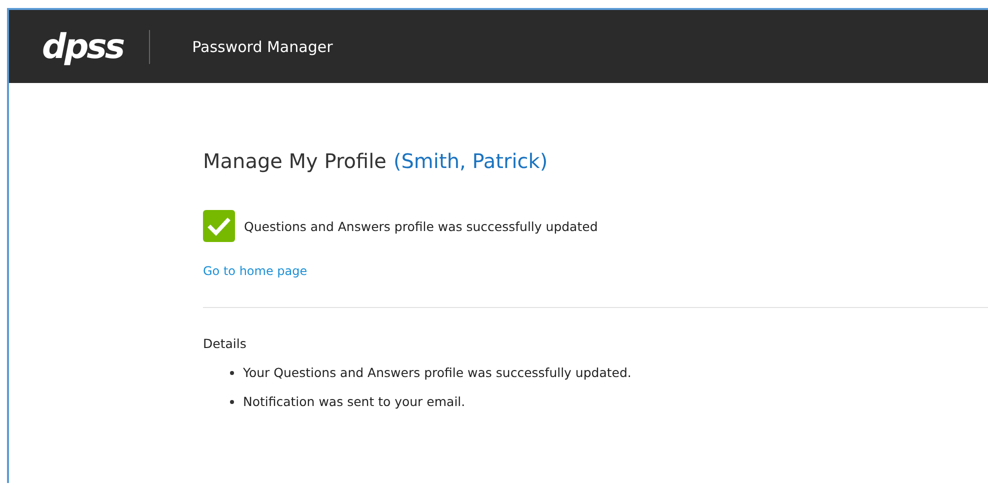 The height and width of the screenshot is (485, 988). Describe the element at coordinates (437, 372) in the screenshot. I see `detail-item: Your Questions and Answers profile was successfully updated.` at that location.